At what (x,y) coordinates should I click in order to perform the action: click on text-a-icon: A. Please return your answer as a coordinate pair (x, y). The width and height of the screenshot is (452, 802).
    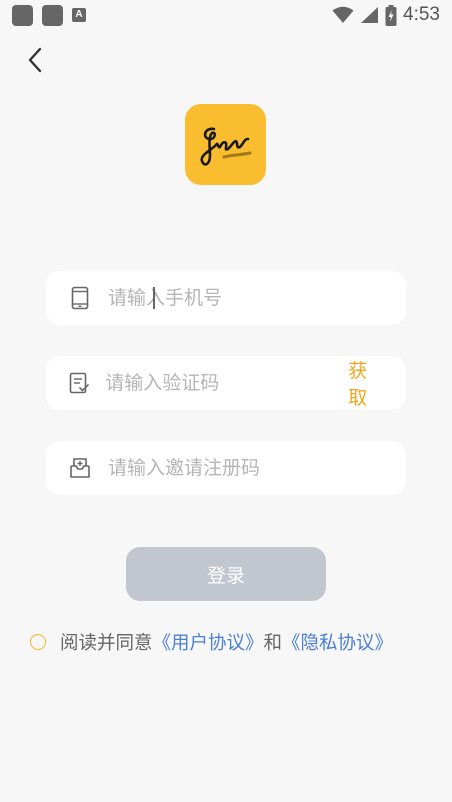
    Looking at the image, I should click on (79, 15).